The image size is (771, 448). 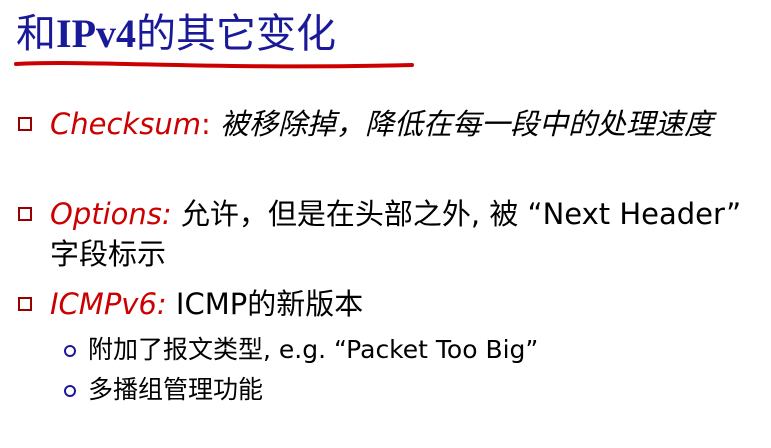 I want to click on bullet-icmpv6: ICMPv6: ICMP的新版本, so click(x=385, y=304).